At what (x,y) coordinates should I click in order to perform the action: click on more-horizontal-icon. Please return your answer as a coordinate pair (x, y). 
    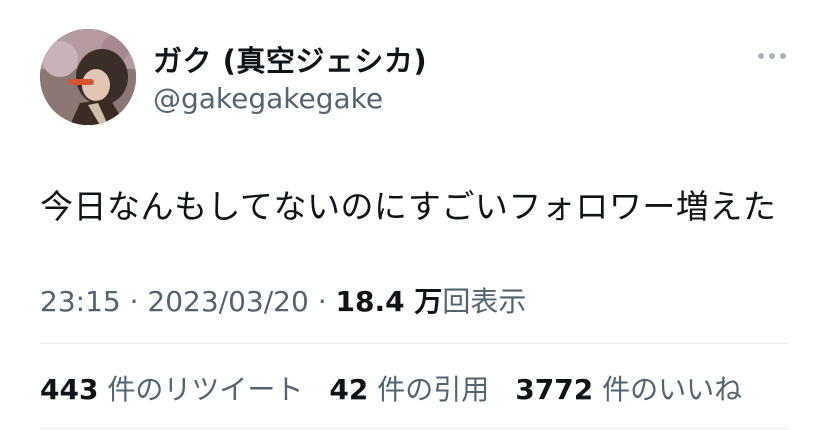
    Looking at the image, I should click on (772, 56).